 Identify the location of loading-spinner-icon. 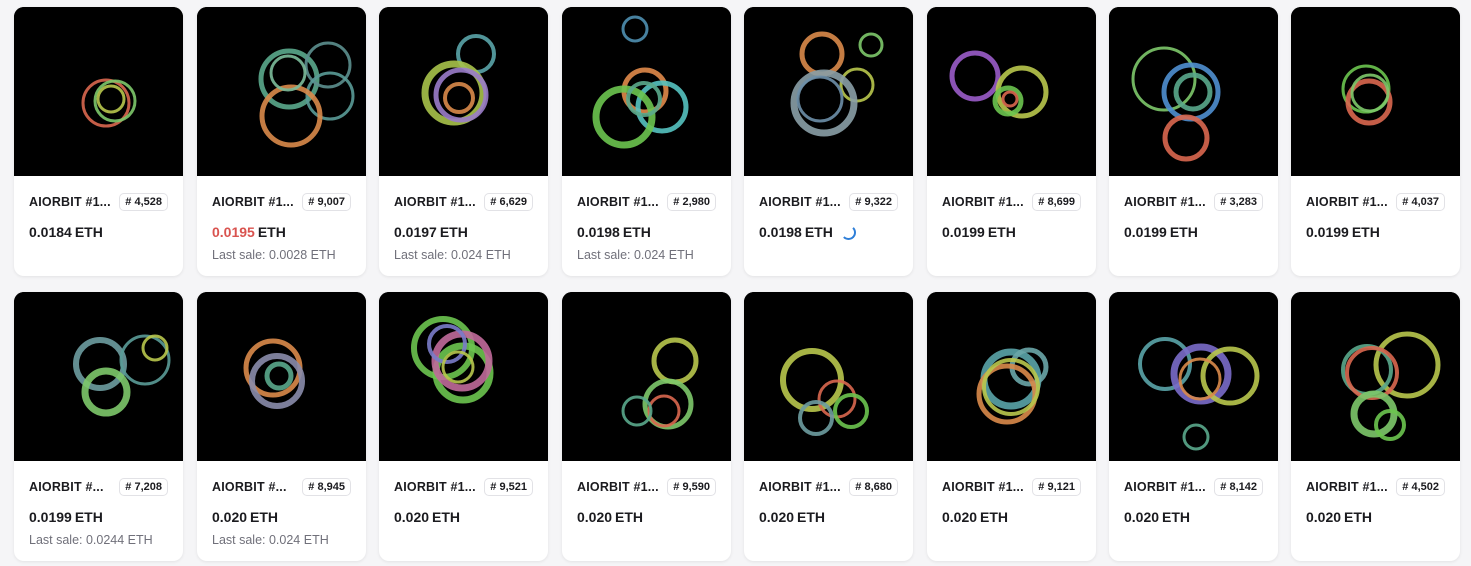
(848, 232).